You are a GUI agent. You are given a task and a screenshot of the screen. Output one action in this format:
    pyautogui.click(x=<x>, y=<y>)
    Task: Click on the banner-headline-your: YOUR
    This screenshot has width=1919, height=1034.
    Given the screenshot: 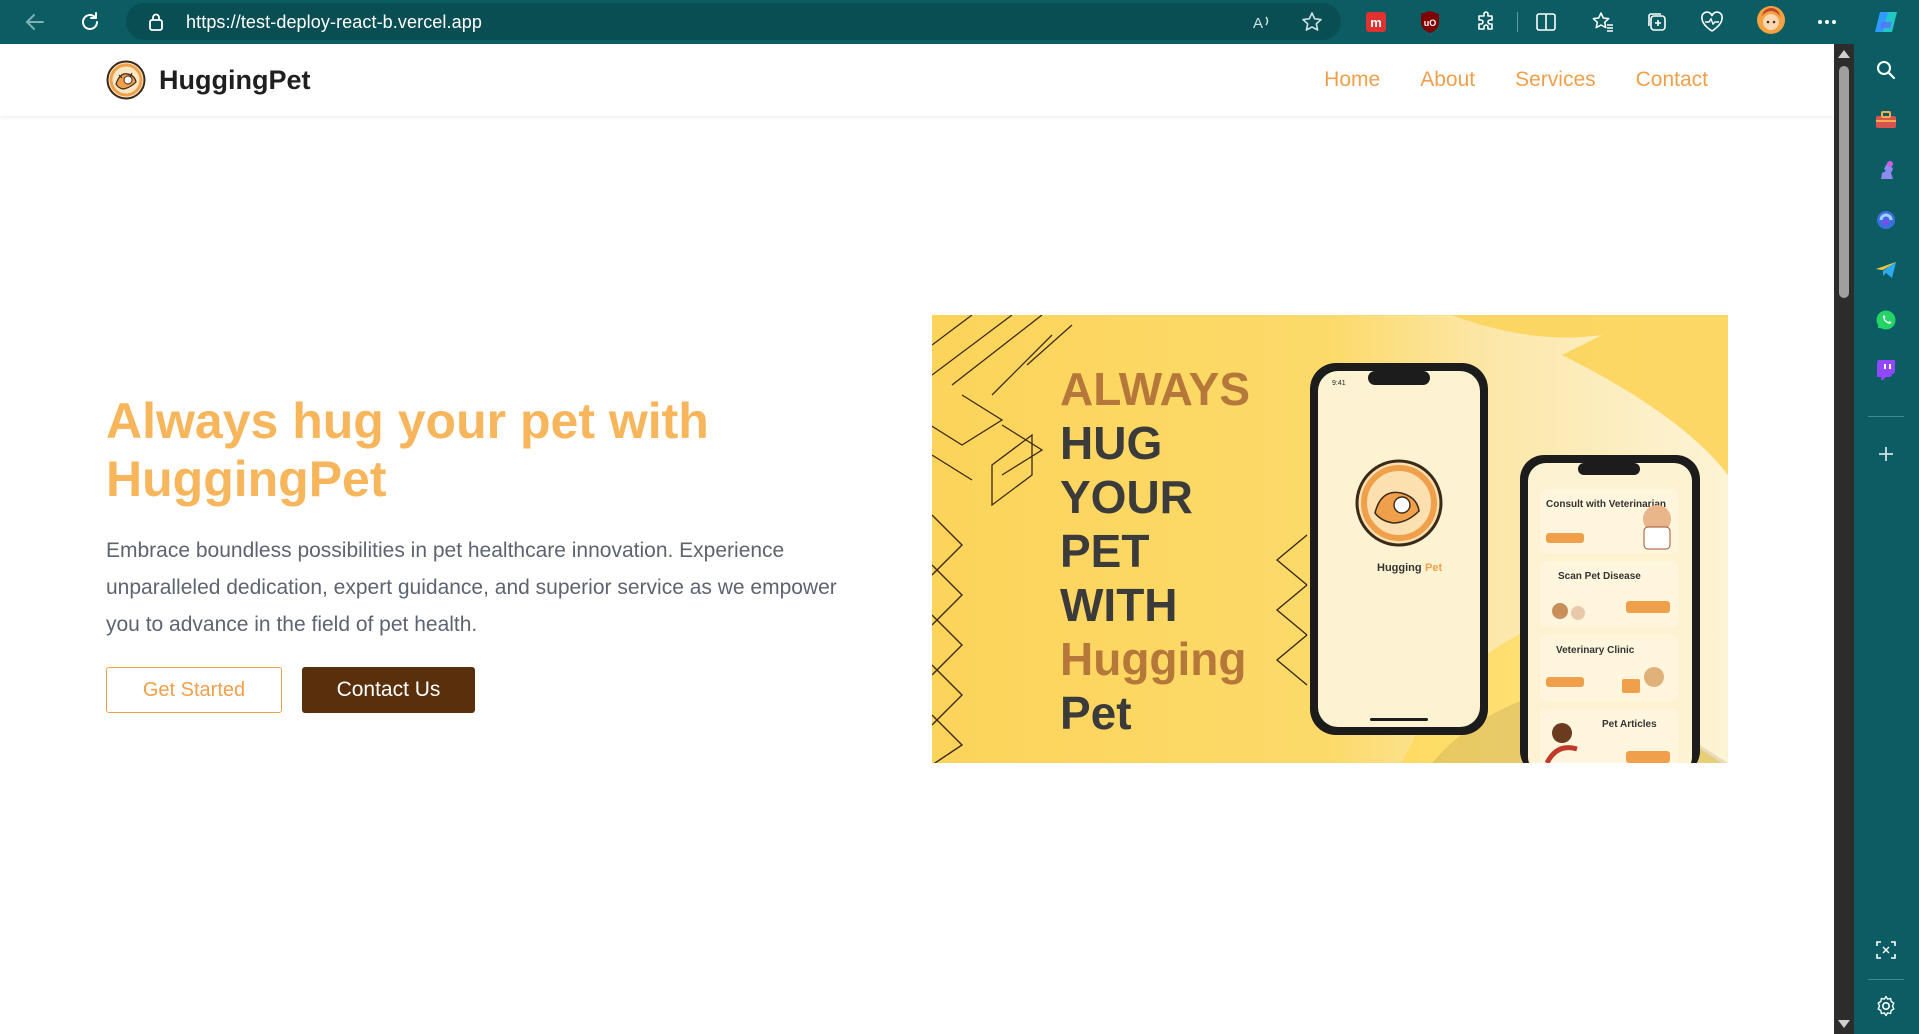 What is the action you would take?
    pyautogui.click(x=1126, y=497)
    